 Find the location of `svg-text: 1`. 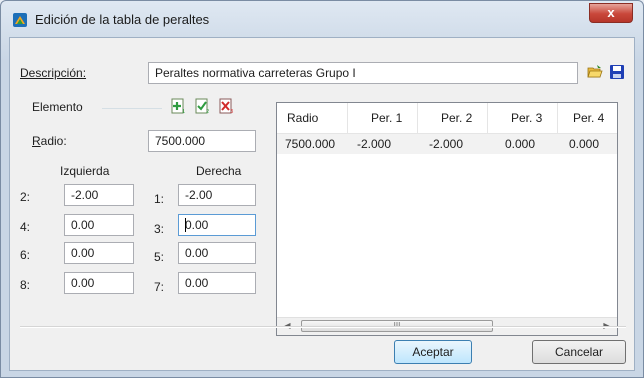

svg-text: 1 is located at coordinates (183, 111).